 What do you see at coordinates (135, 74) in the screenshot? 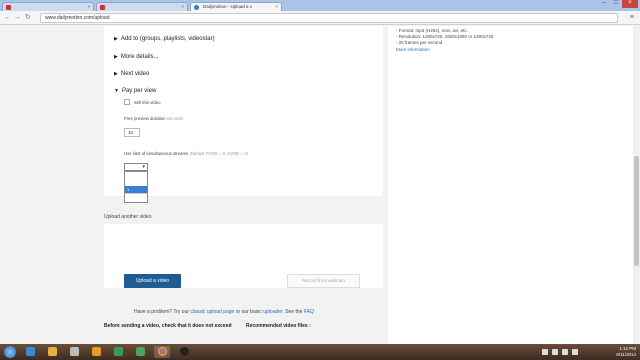
I see `section-label: Next video` at bounding box center [135, 74].